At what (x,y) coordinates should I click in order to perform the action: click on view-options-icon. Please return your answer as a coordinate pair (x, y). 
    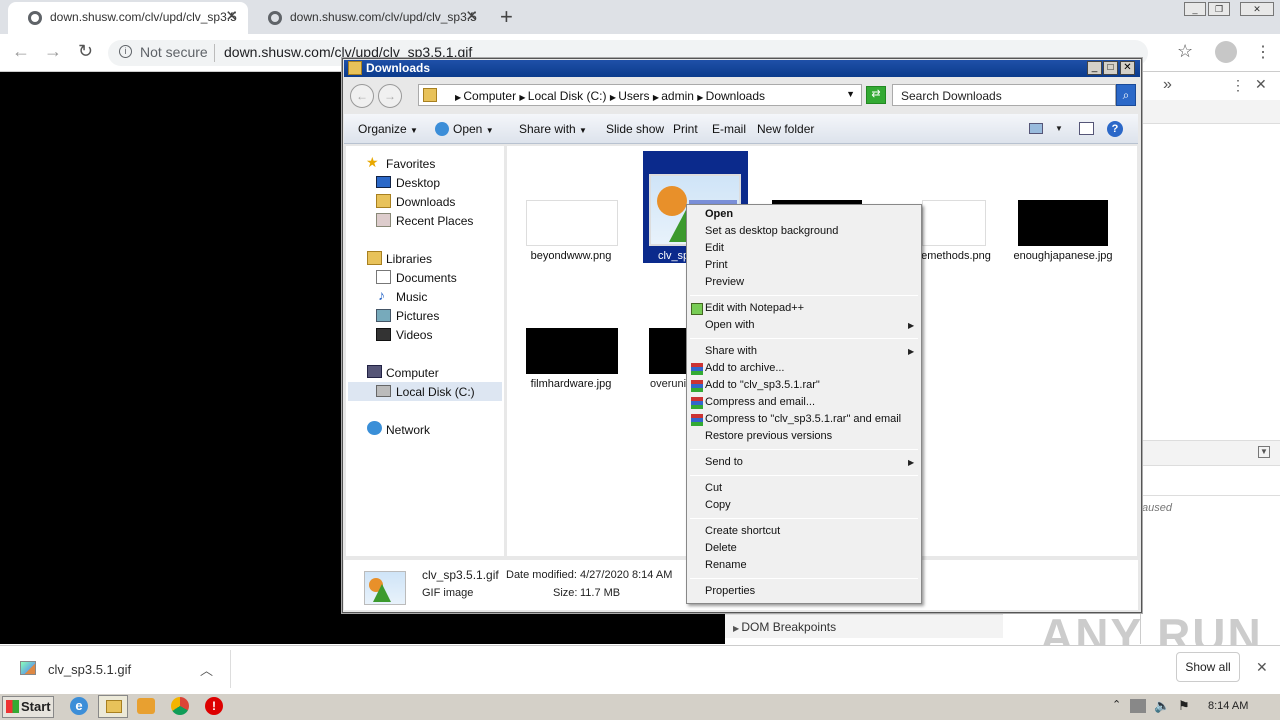
    Looking at the image, I should click on (1036, 128).